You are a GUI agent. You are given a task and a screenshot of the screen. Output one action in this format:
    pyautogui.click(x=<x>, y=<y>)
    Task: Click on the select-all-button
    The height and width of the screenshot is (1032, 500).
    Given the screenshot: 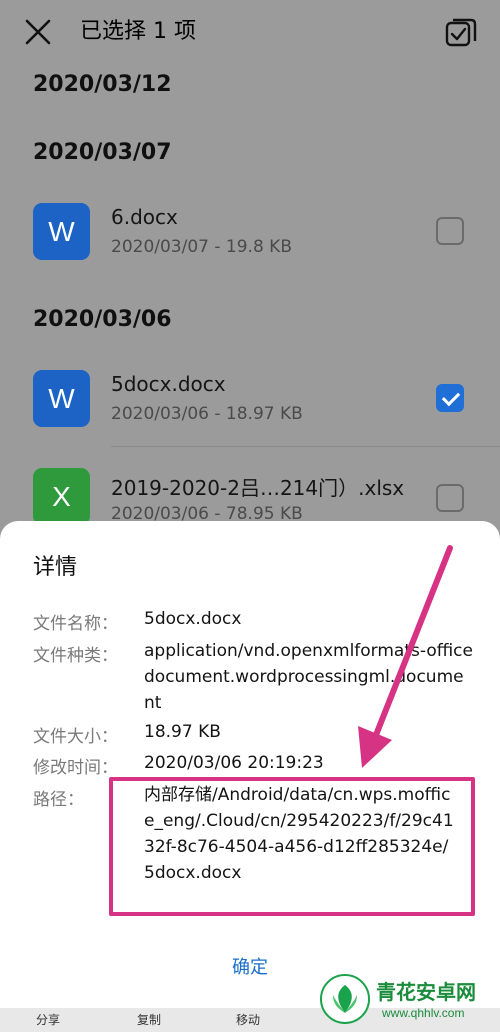 What is the action you would take?
    pyautogui.click(x=461, y=32)
    